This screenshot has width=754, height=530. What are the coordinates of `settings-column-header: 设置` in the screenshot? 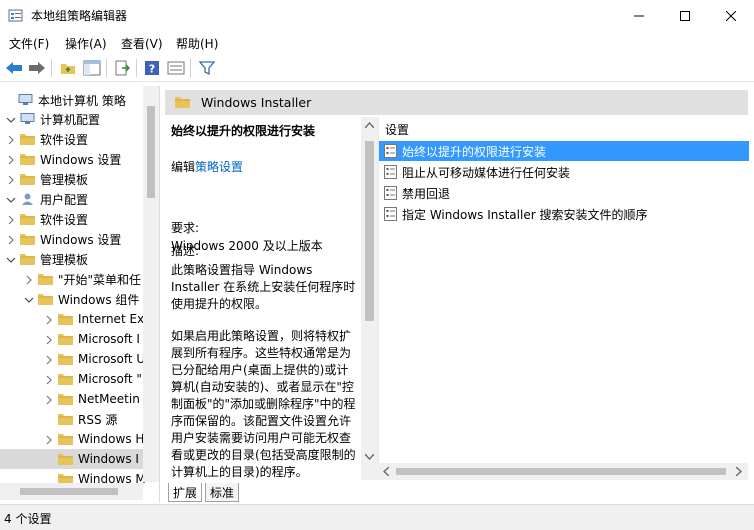 It's located at (397, 129).